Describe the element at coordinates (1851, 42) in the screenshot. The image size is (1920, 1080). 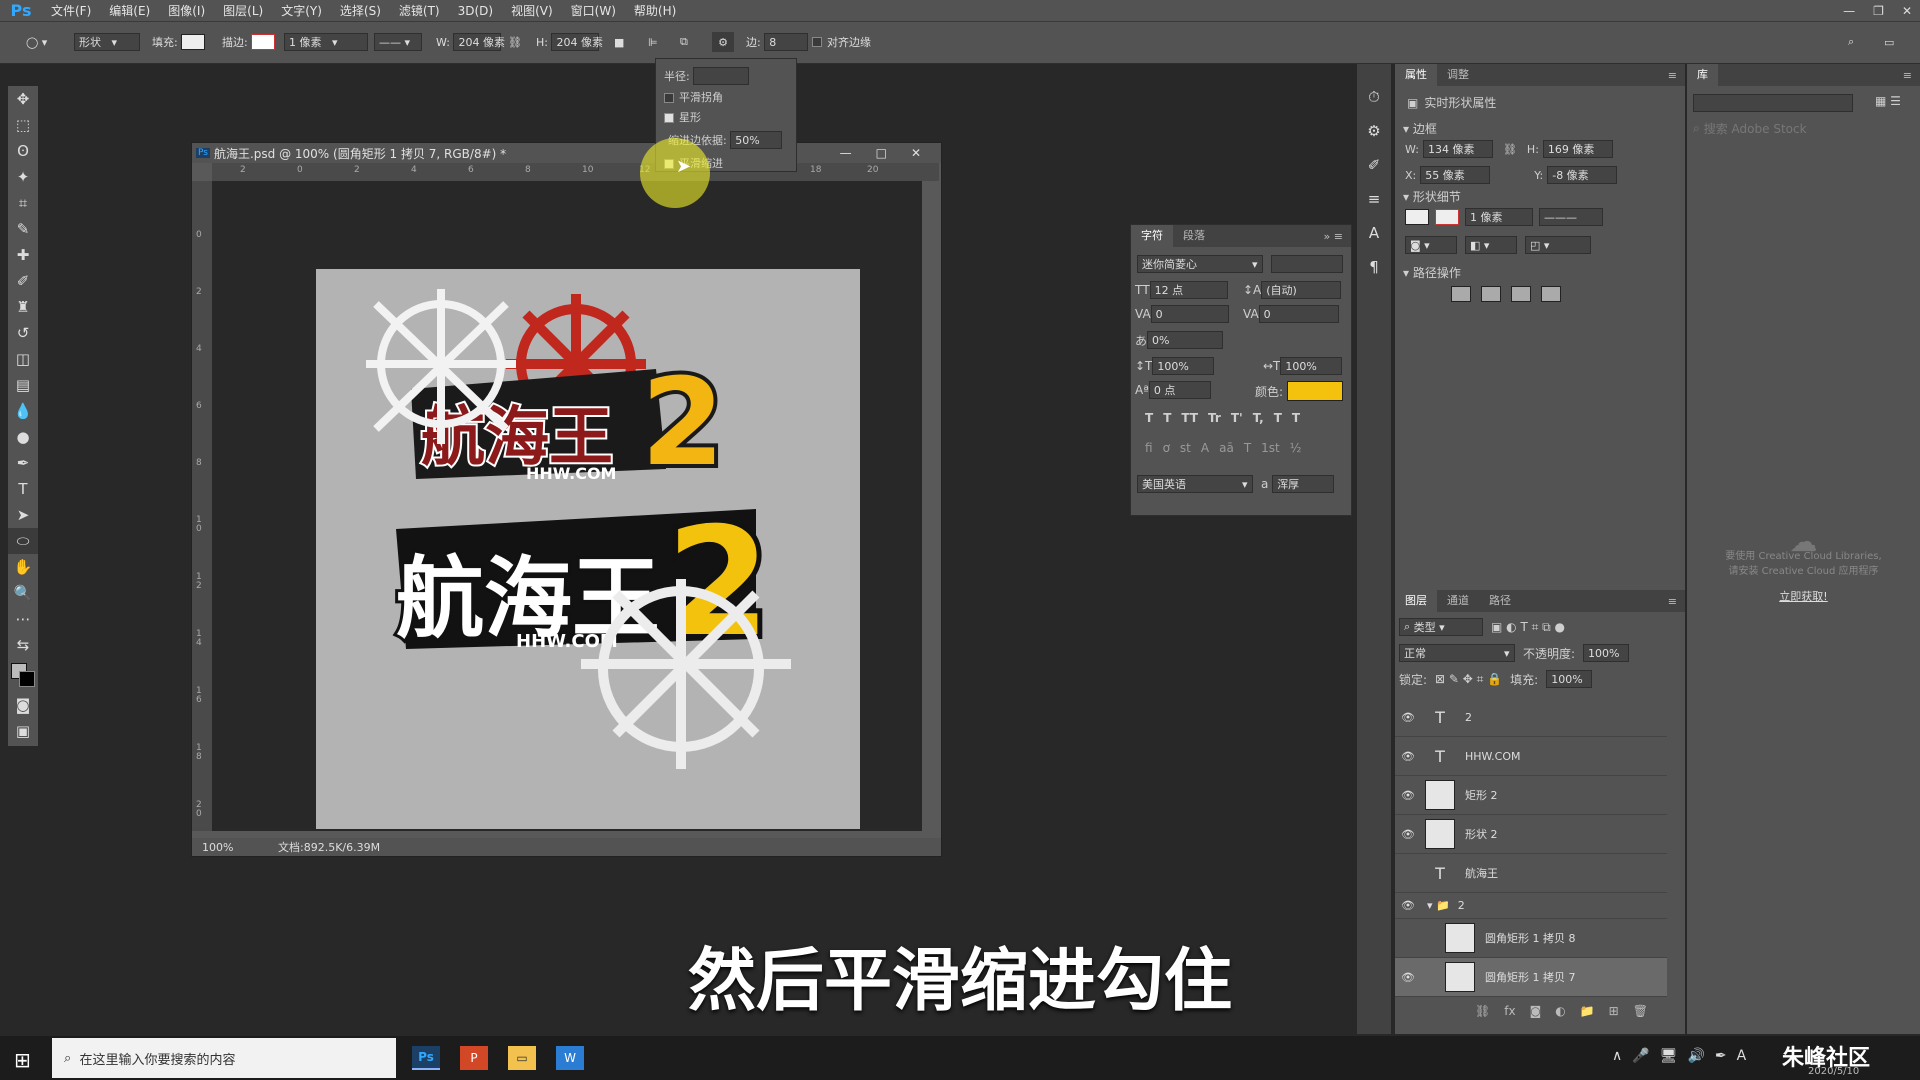
I see `search-icon: ⌕` at that location.